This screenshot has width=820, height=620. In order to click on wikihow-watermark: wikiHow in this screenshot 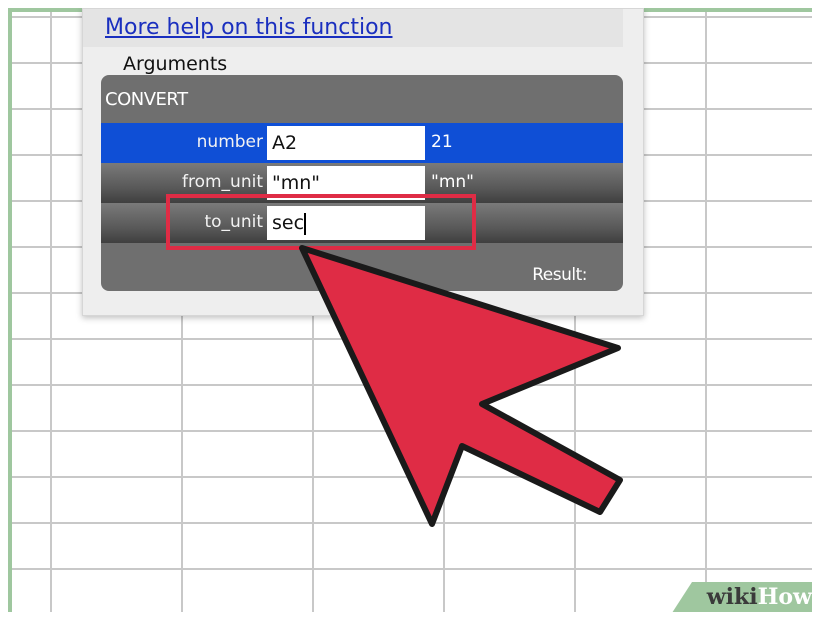, I will do `click(759, 597)`.